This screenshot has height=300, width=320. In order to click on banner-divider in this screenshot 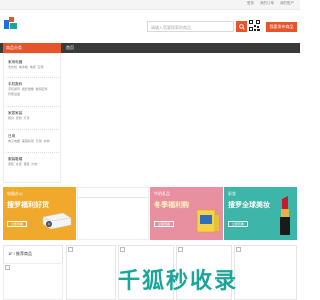, I will do `click(113, 197)`.